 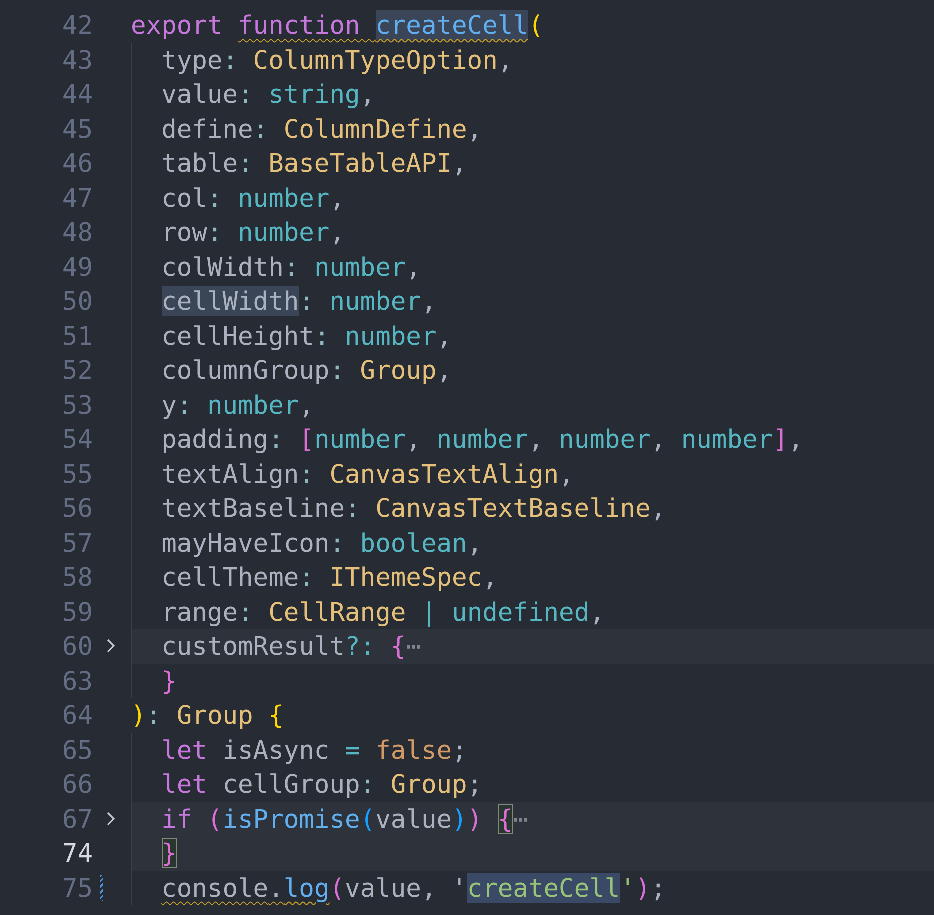 I want to click on code-line: let cellGroup: Group;, so click(x=322, y=784).